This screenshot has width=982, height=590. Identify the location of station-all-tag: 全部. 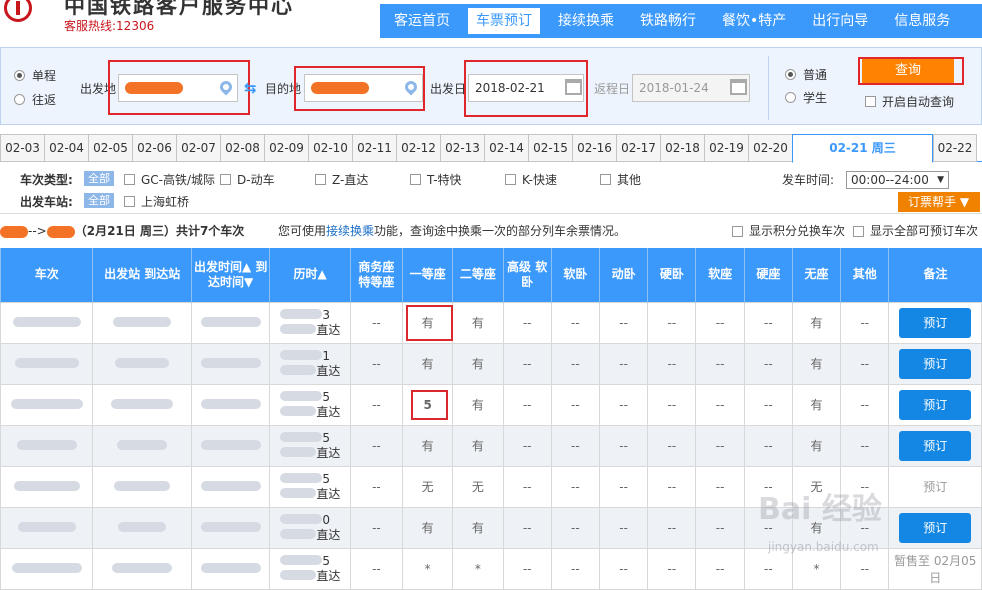
(99, 200).